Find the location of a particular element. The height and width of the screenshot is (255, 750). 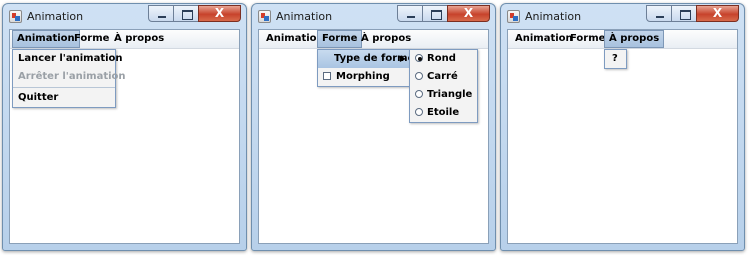

menu-item-etoile: Etoile is located at coordinates (443, 113).